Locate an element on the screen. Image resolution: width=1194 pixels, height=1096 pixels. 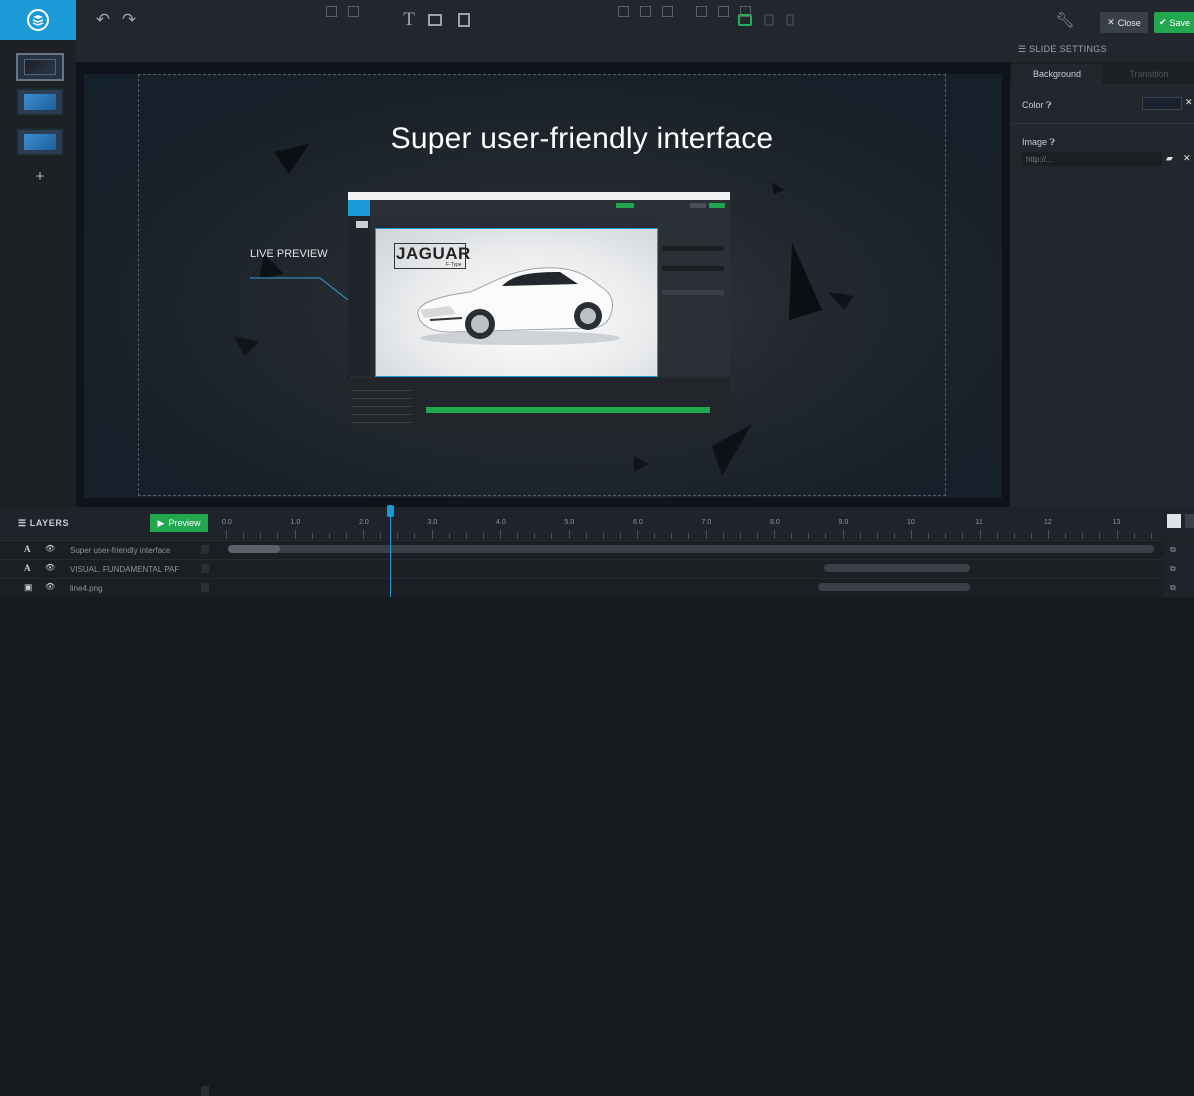
image-label-text: Image is located at coordinates (1035, 142).